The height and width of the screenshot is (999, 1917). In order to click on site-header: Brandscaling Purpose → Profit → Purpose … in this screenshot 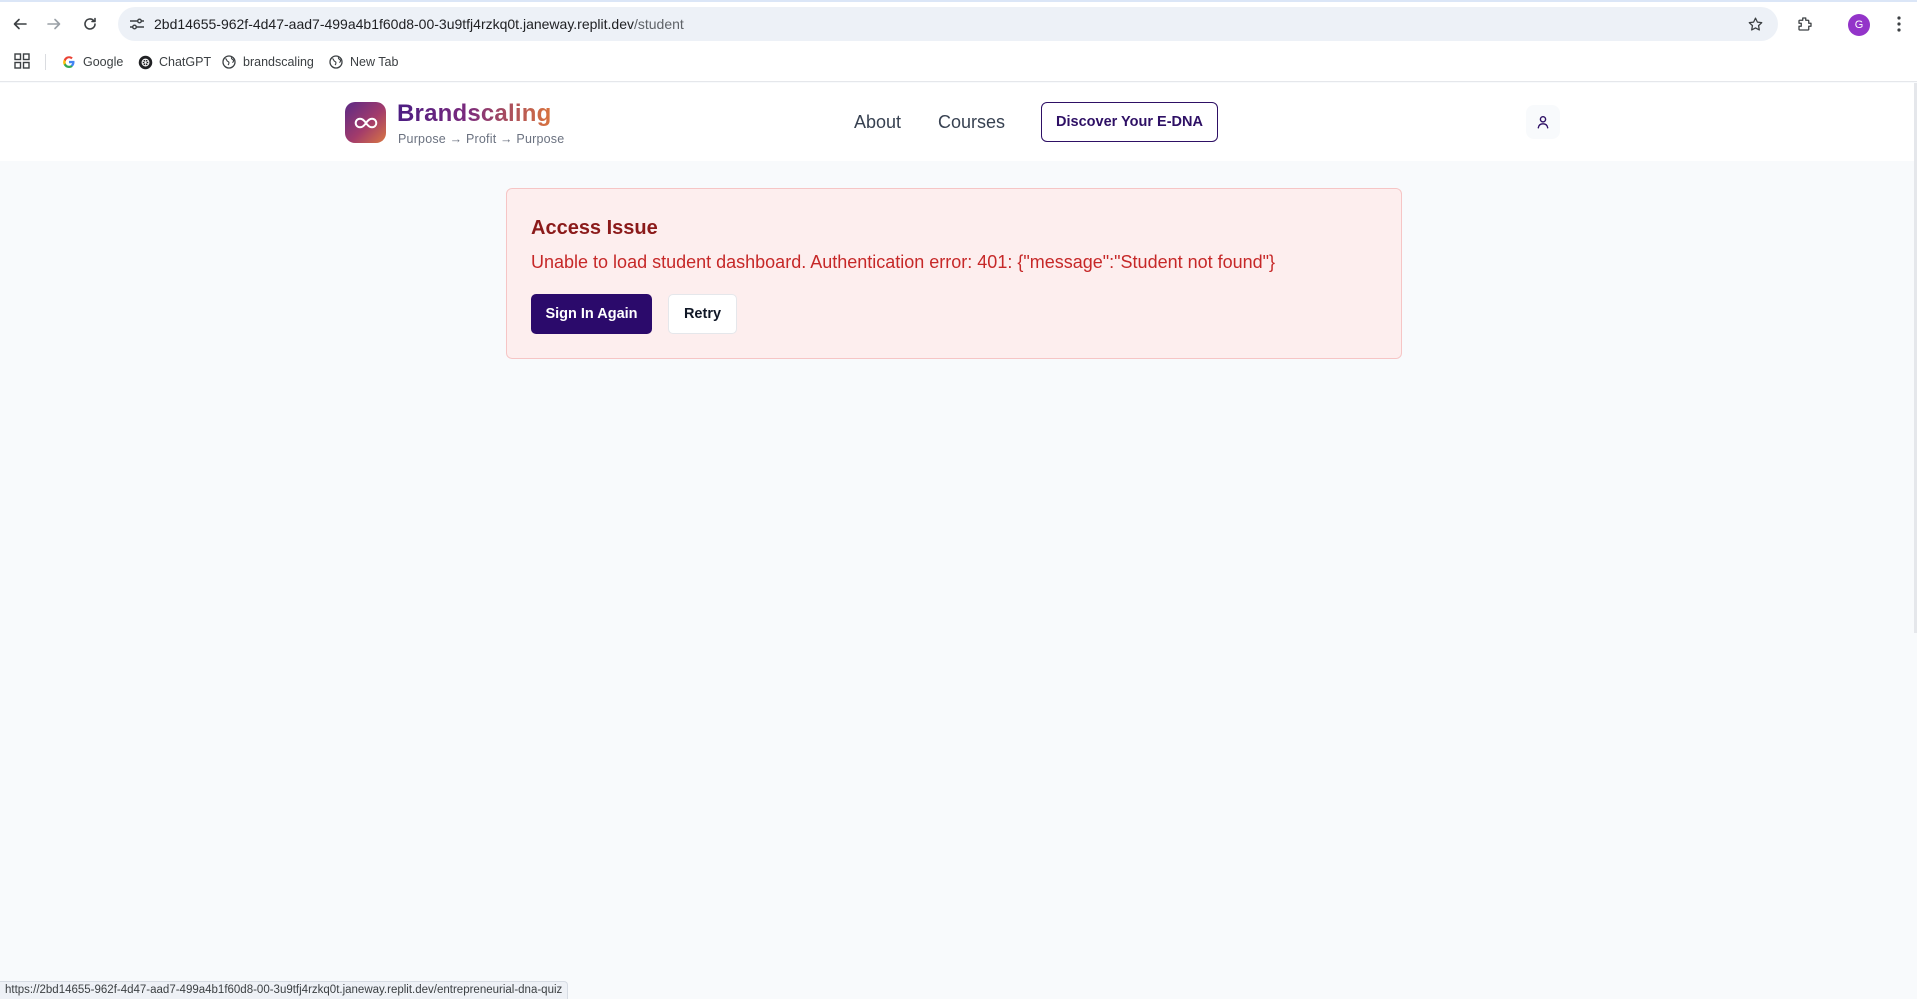, I will do `click(957, 122)`.